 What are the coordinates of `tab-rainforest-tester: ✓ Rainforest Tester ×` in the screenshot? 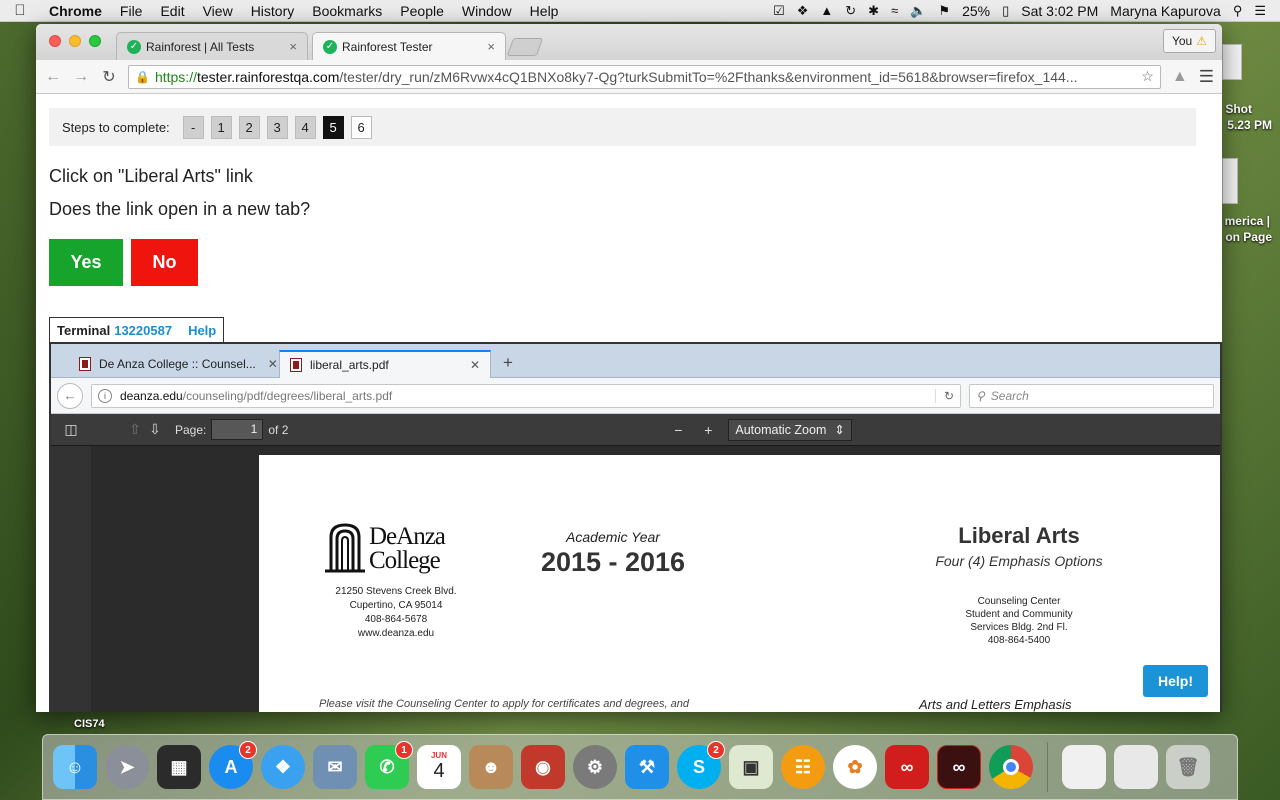 It's located at (409, 46).